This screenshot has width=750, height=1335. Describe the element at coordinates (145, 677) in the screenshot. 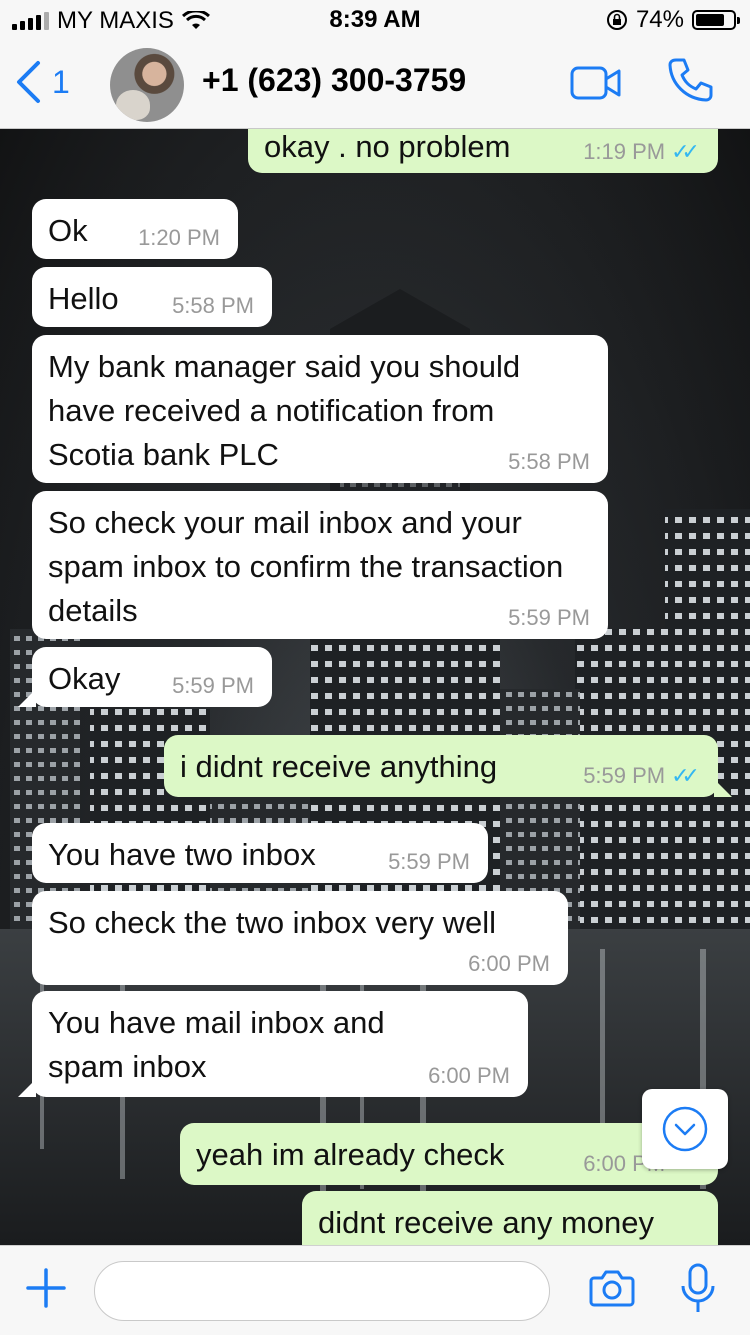

I see `message-bubble-incoming: Okay 5:59 PM` at that location.